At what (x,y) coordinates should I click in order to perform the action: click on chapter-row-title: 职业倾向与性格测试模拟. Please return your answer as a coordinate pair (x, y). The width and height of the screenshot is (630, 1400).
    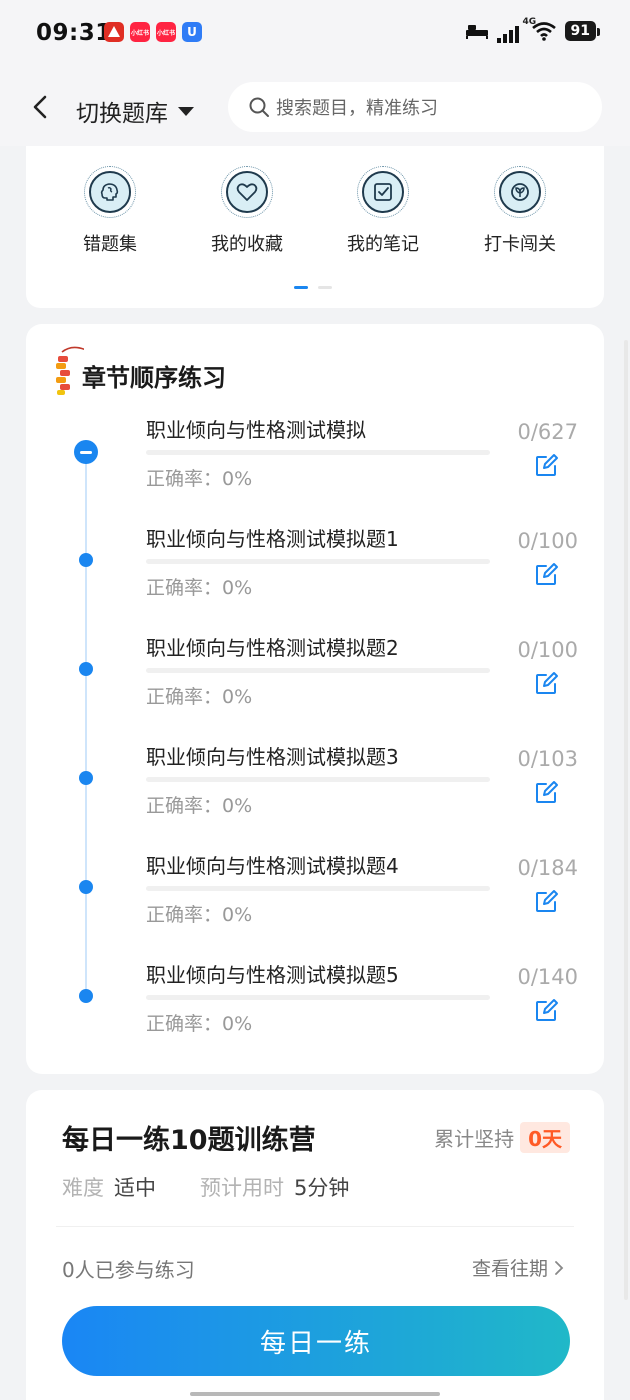
    Looking at the image, I should click on (256, 430).